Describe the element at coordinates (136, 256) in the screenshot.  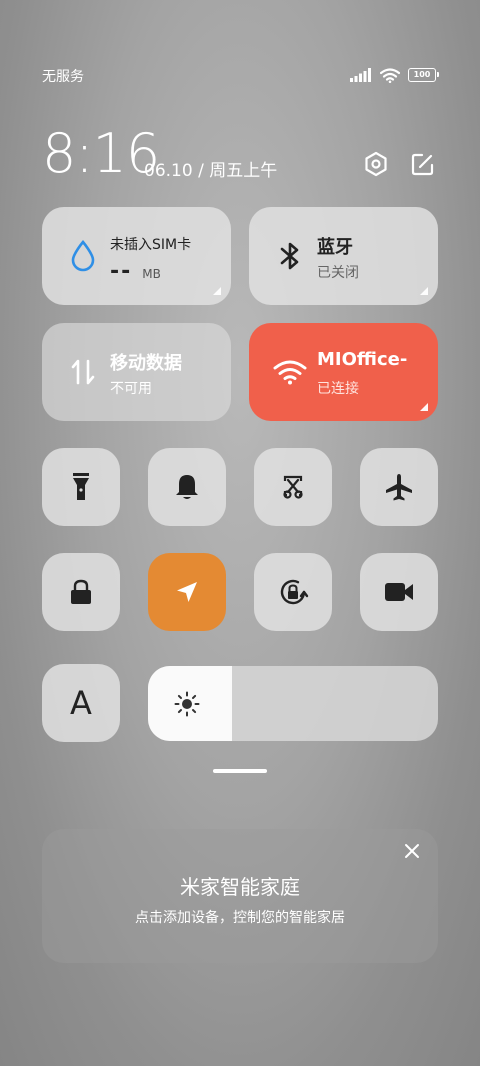
I see `sim-data-tile: 未插入SIM卡 -- MB` at that location.